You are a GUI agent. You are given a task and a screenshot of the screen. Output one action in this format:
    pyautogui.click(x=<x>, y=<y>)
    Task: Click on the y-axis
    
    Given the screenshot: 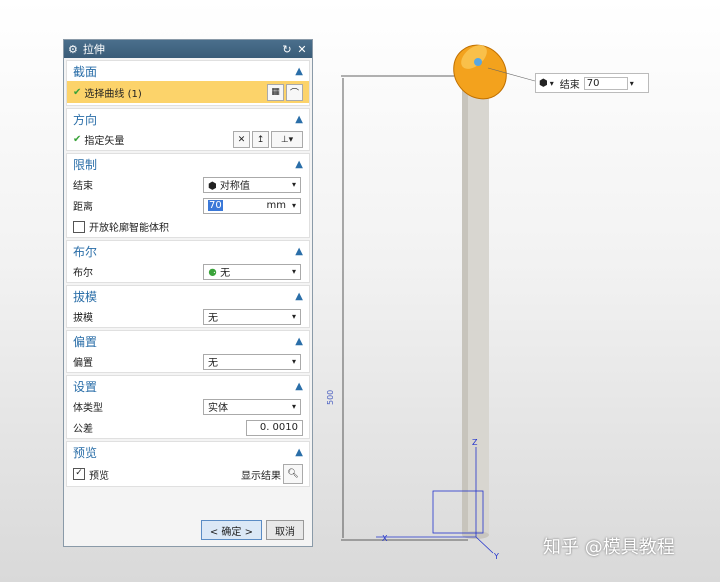 What is the action you would take?
    pyautogui.click(x=484, y=545)
    